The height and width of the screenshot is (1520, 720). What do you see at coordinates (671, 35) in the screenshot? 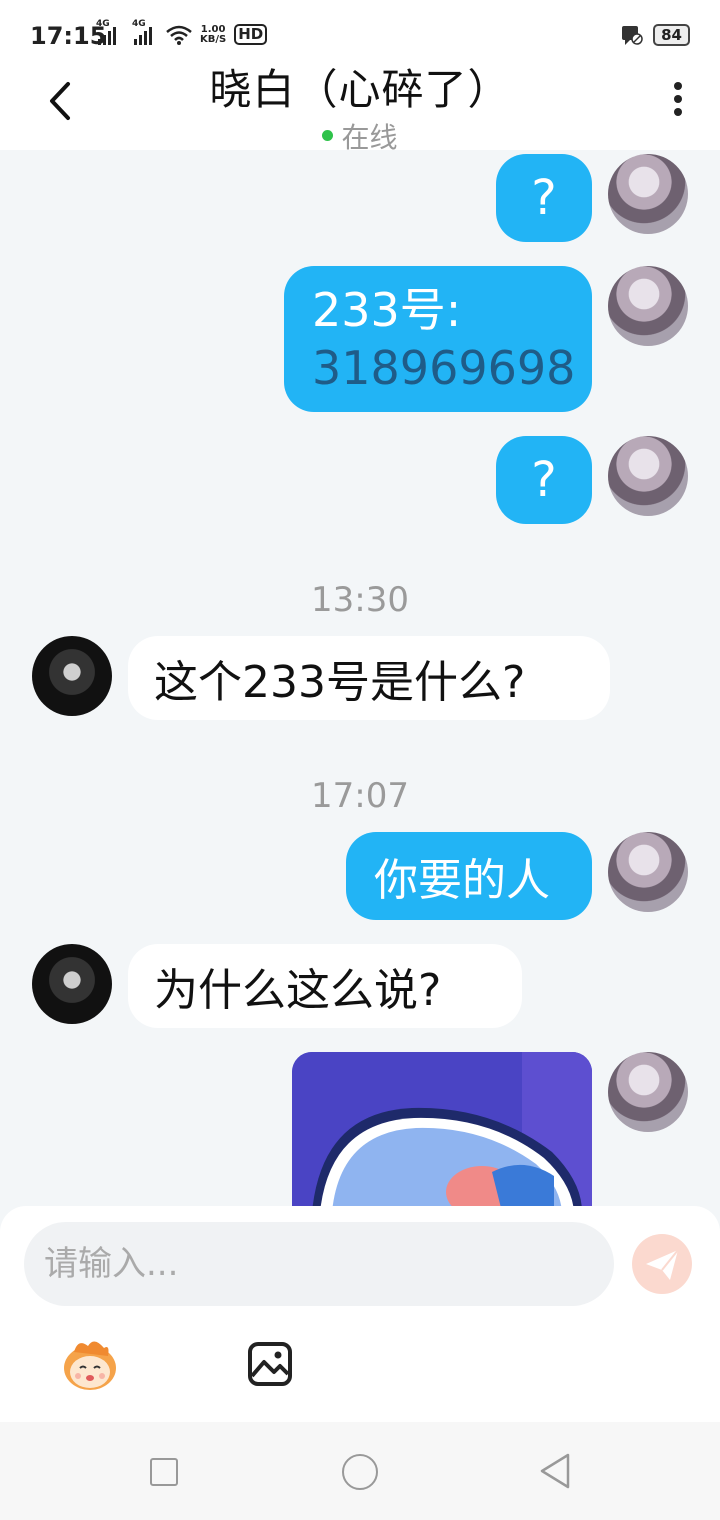
I see `battery-indicator: 84` at bounding box center [671, 35].